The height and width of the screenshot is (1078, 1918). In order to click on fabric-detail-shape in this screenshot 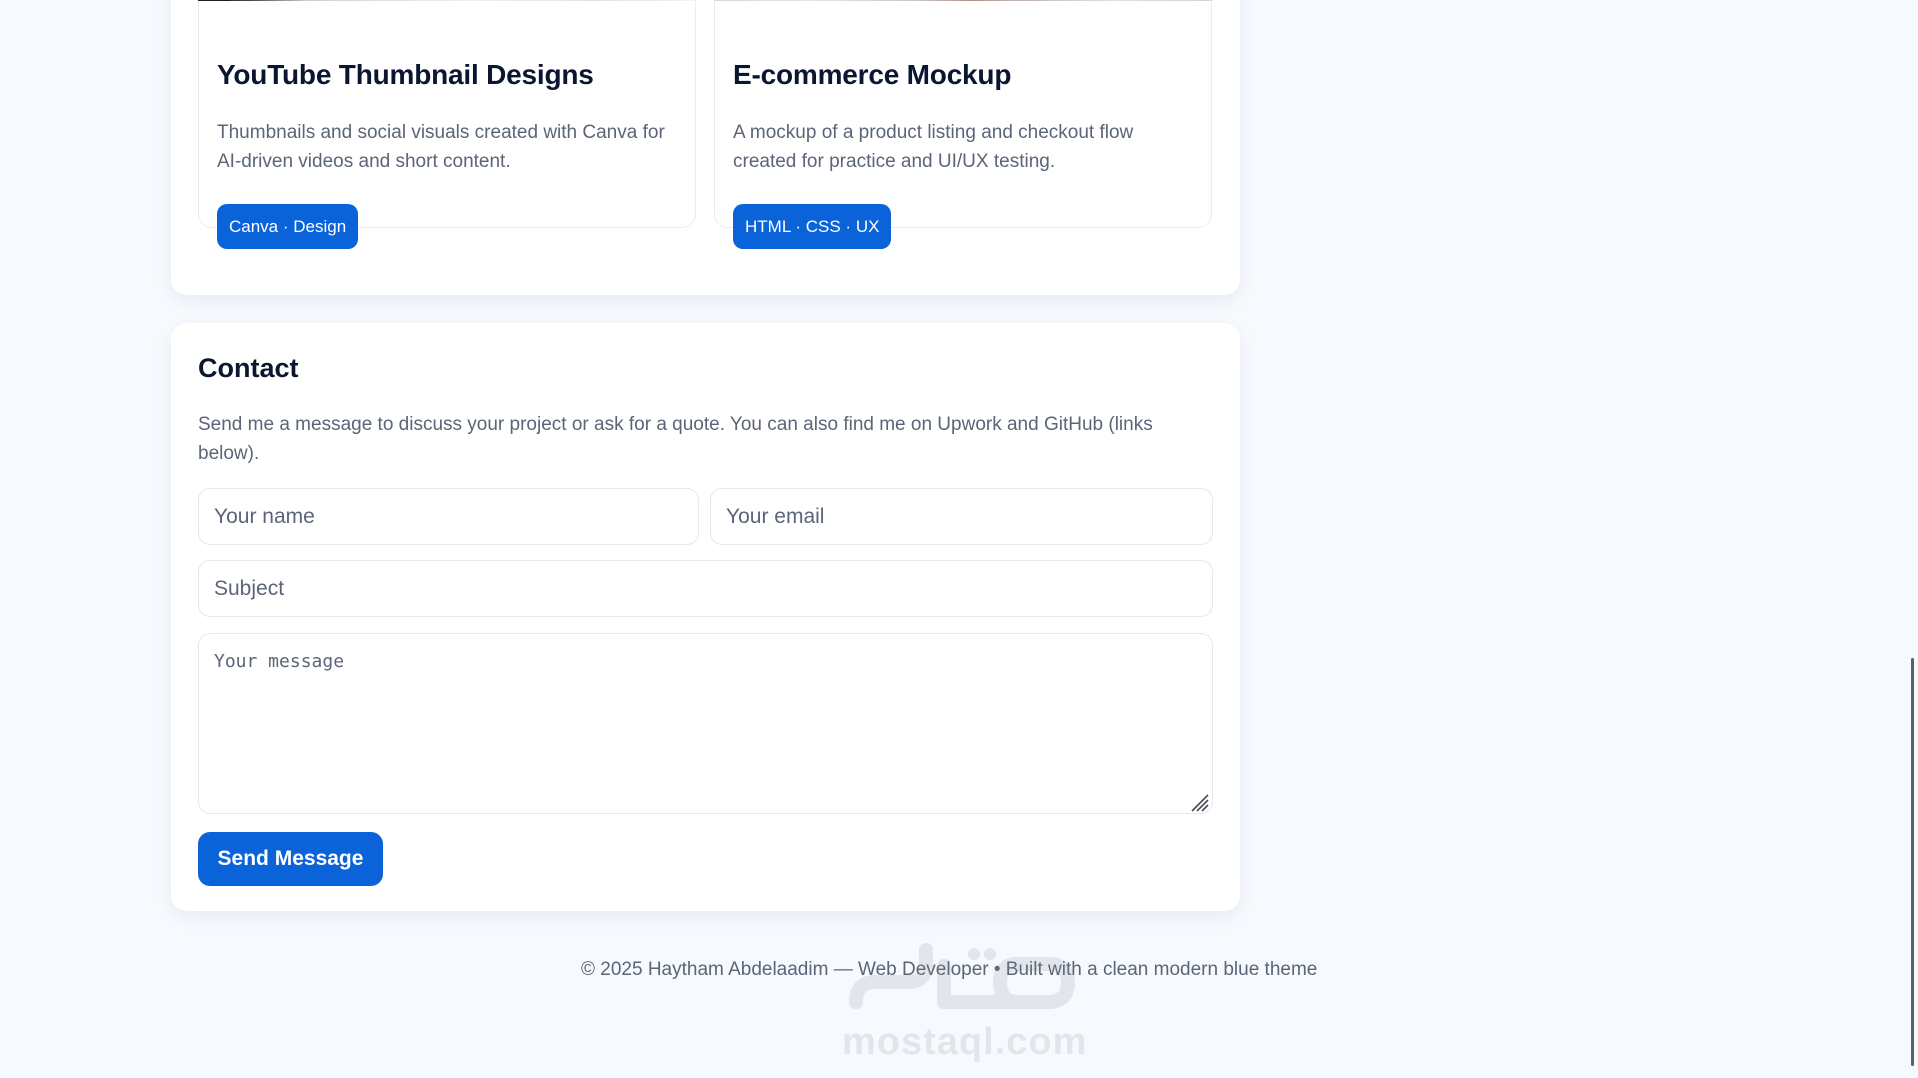, I will do `click(1029, 0)`.